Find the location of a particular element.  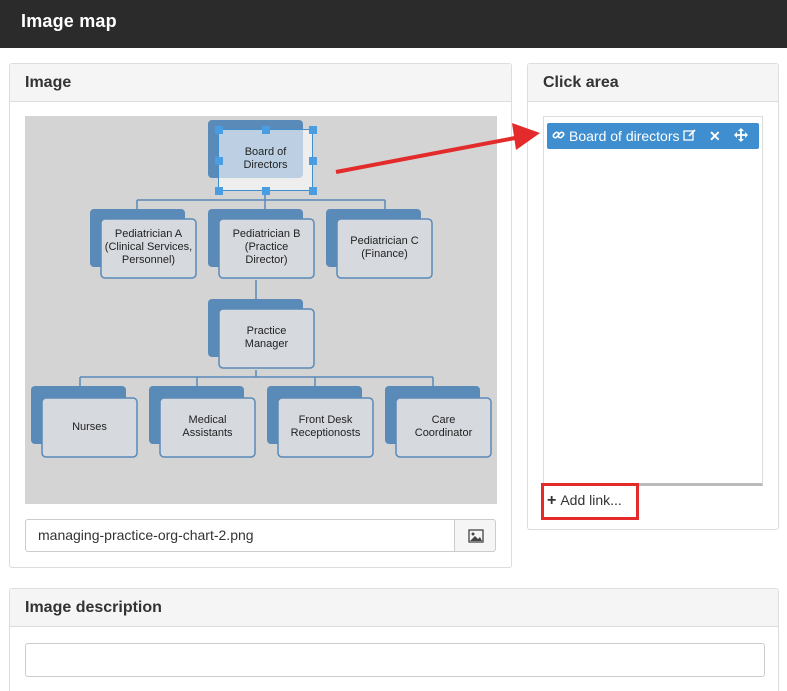

click-area-panel-header: Click area is located at coordinates (653, 83).